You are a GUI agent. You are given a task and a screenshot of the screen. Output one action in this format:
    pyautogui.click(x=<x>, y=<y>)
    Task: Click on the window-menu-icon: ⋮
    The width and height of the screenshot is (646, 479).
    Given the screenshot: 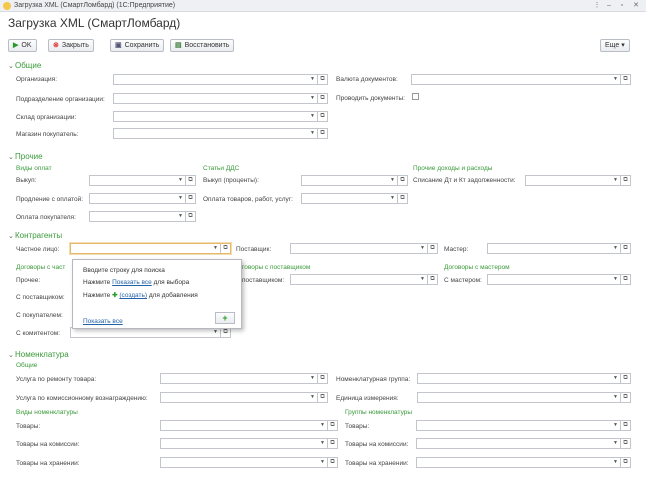 What is the action you would take?
    pyautogui.click(x=597, y=6)
    